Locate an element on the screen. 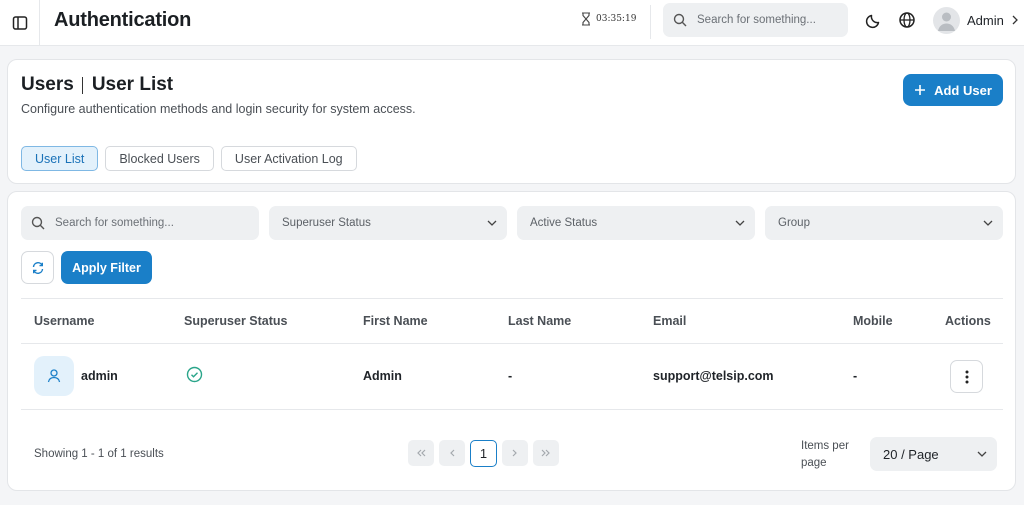  row-avatar is located at coordinates (54, 376).